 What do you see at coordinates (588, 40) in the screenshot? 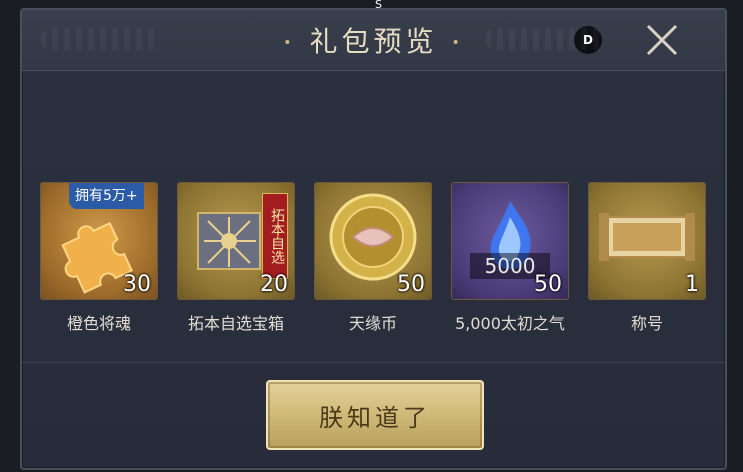
I see `d-badge: D` at bounding box center [588, 40].